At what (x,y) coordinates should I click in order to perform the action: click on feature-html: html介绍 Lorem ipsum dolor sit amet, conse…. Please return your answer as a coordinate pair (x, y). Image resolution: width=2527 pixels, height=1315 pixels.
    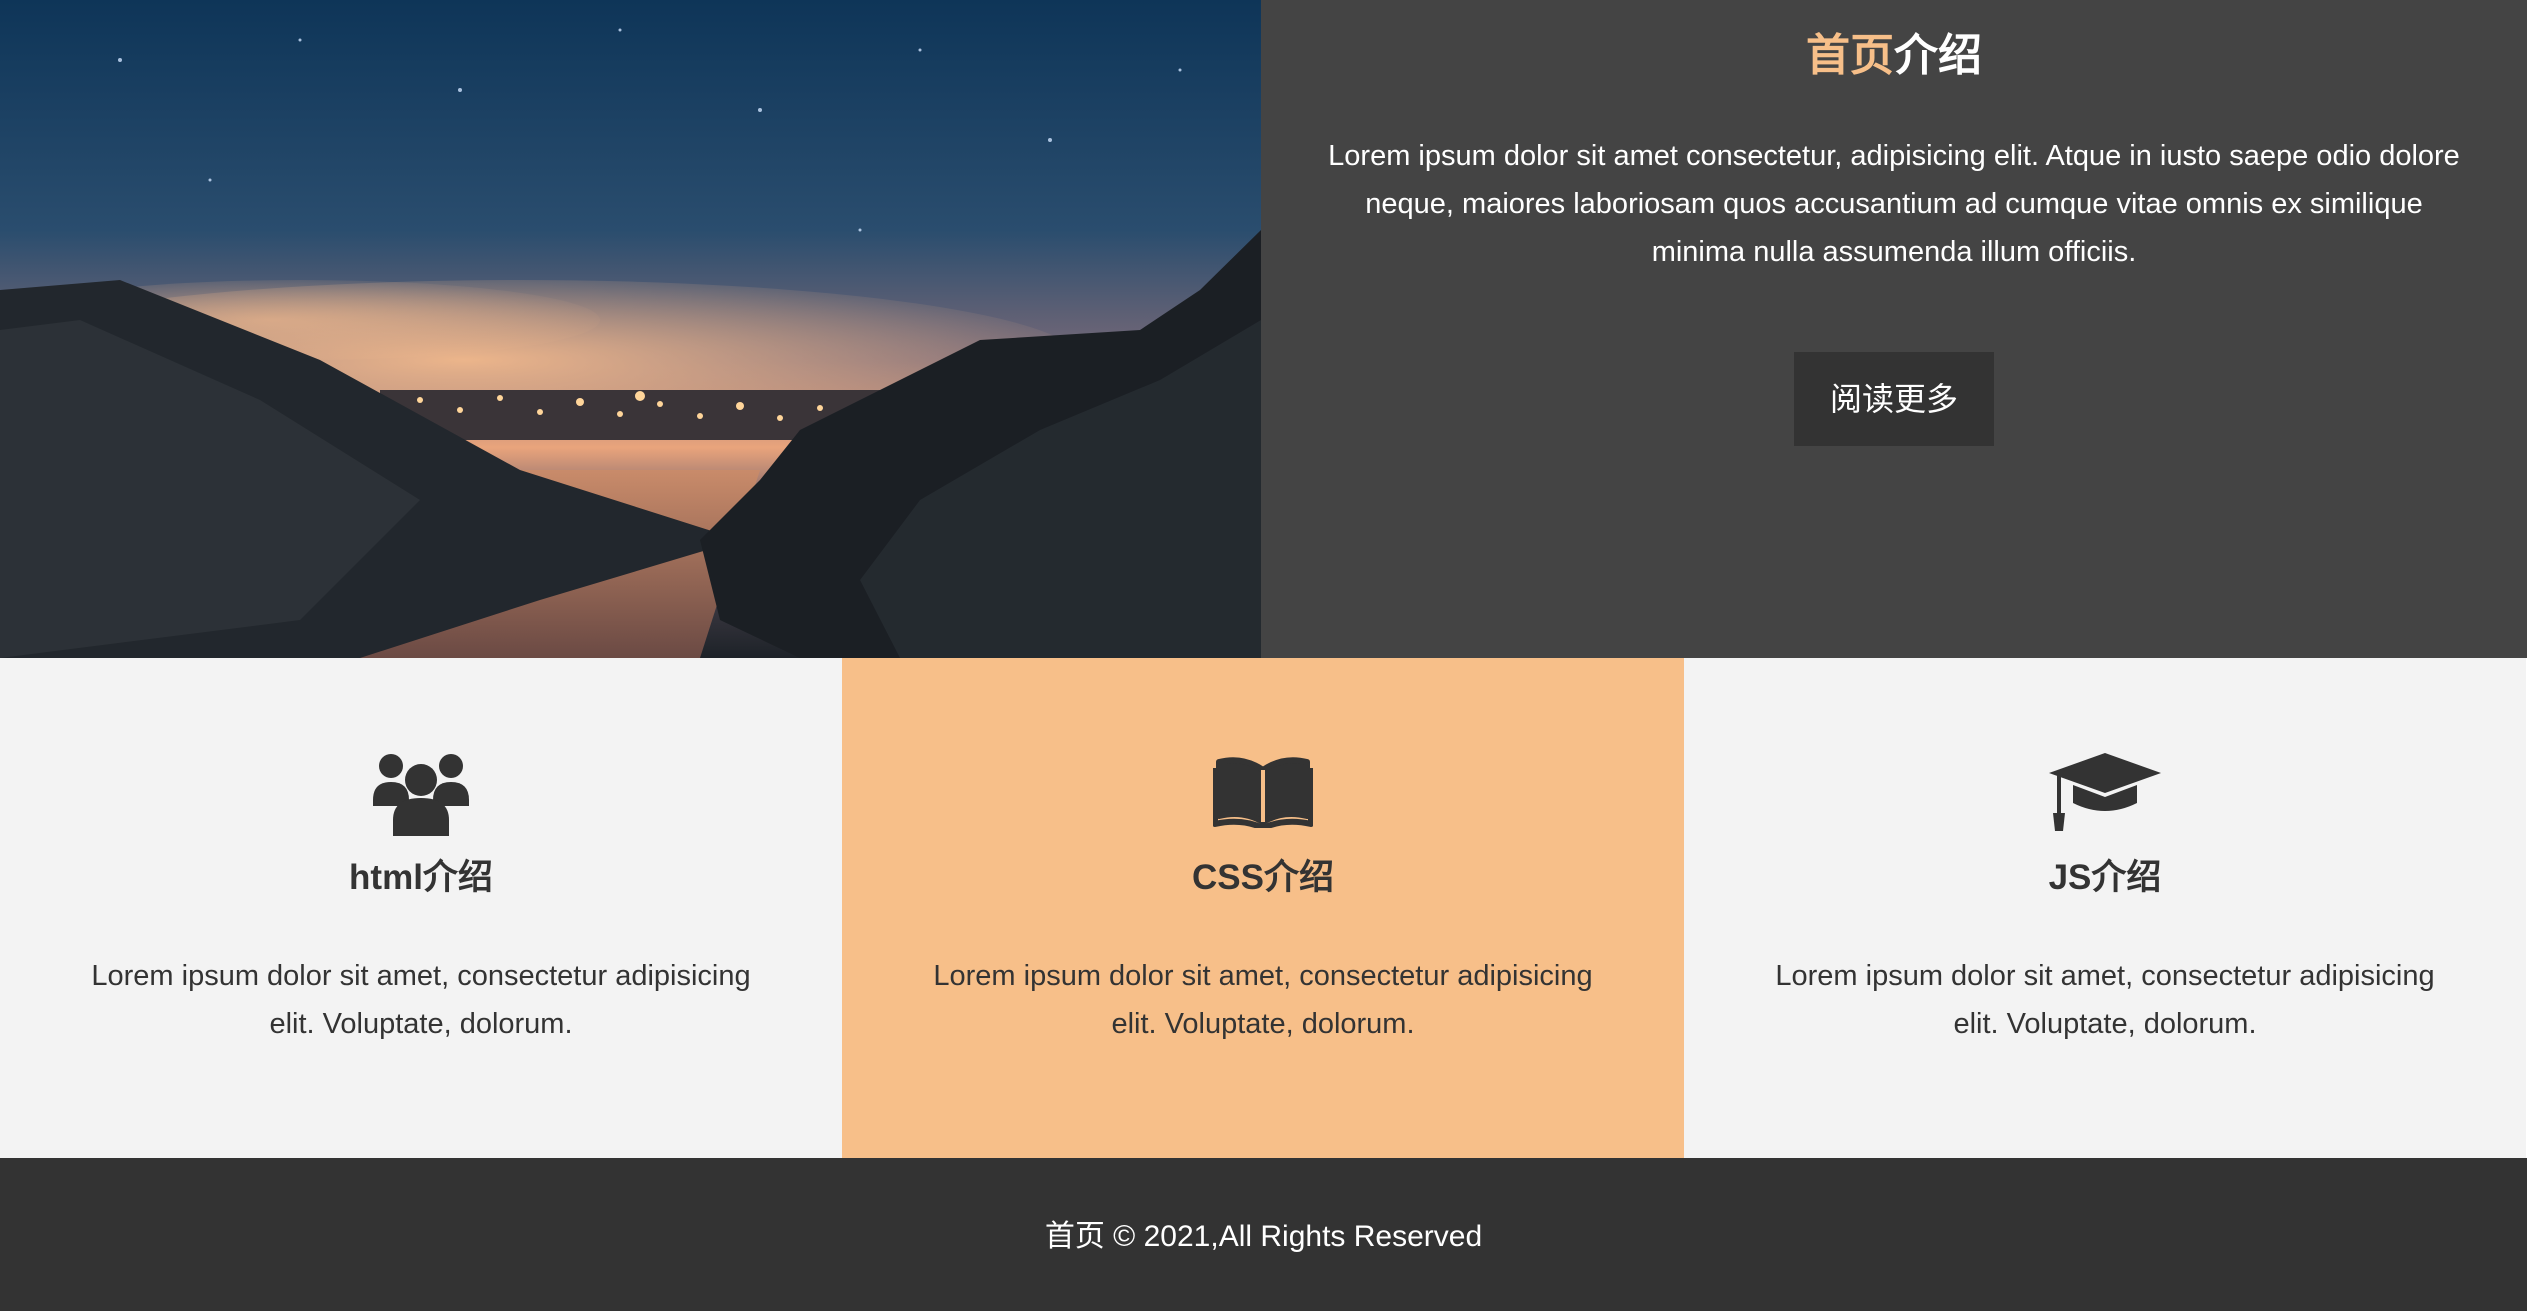
    Looking at the image, I should click on (421, 908).